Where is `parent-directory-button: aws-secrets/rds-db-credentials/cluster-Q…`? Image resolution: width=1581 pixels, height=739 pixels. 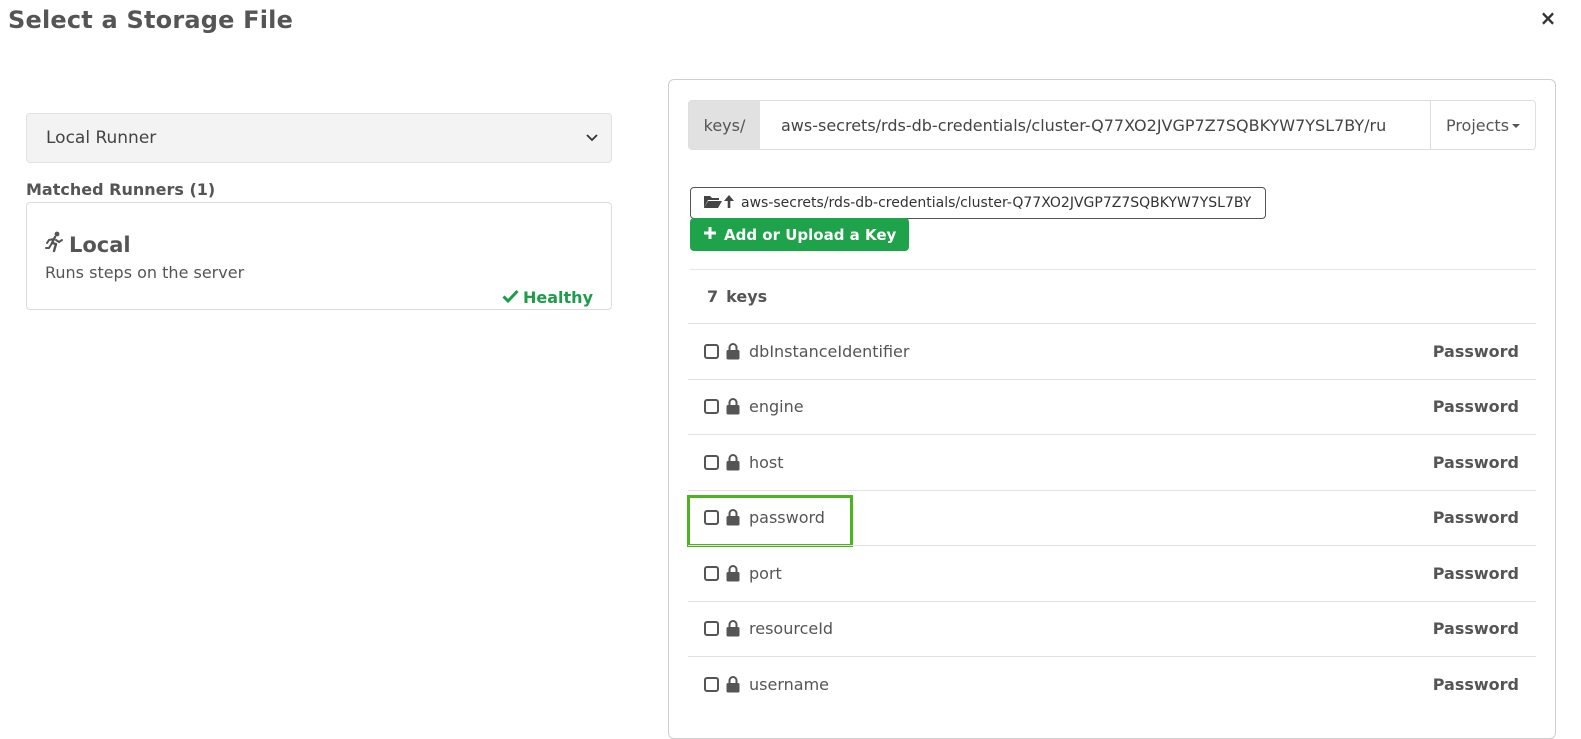 parent-directory-button: aws-secrets/rds-db-credentials/cluster-Q… is located at coordinates (978, 203).